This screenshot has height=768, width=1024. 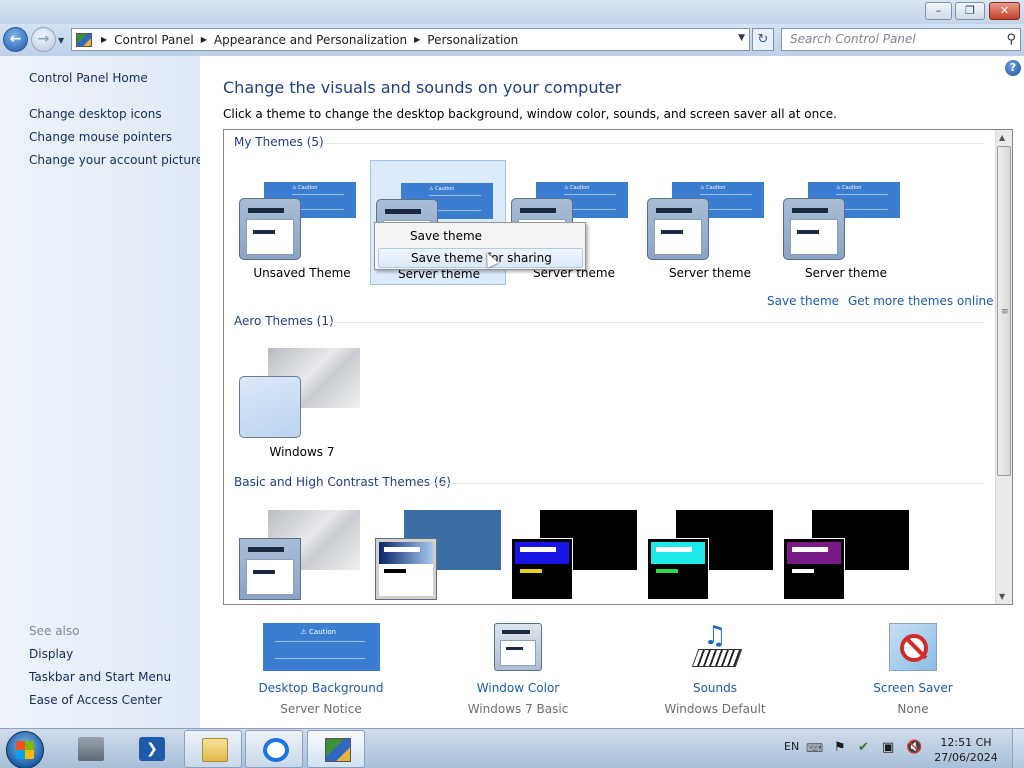 I want to click on screen-saver-setting: Screen Saver None, so click(x=913, y=669).